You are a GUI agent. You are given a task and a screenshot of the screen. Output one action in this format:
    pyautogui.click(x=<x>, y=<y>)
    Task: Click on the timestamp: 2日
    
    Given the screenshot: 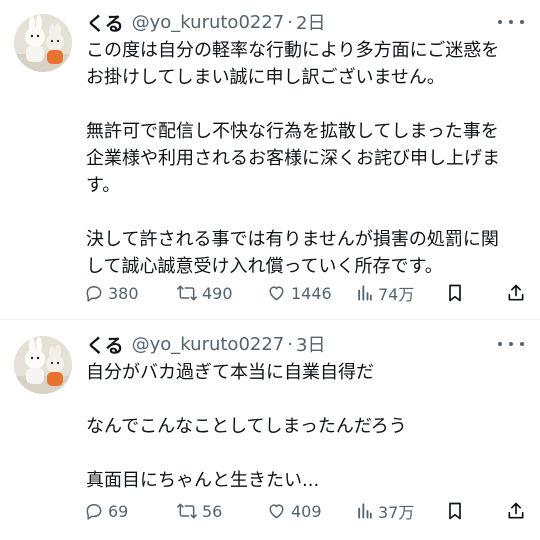 What is the action you would take?
    pyautogui.click(x=310, y=22)
    